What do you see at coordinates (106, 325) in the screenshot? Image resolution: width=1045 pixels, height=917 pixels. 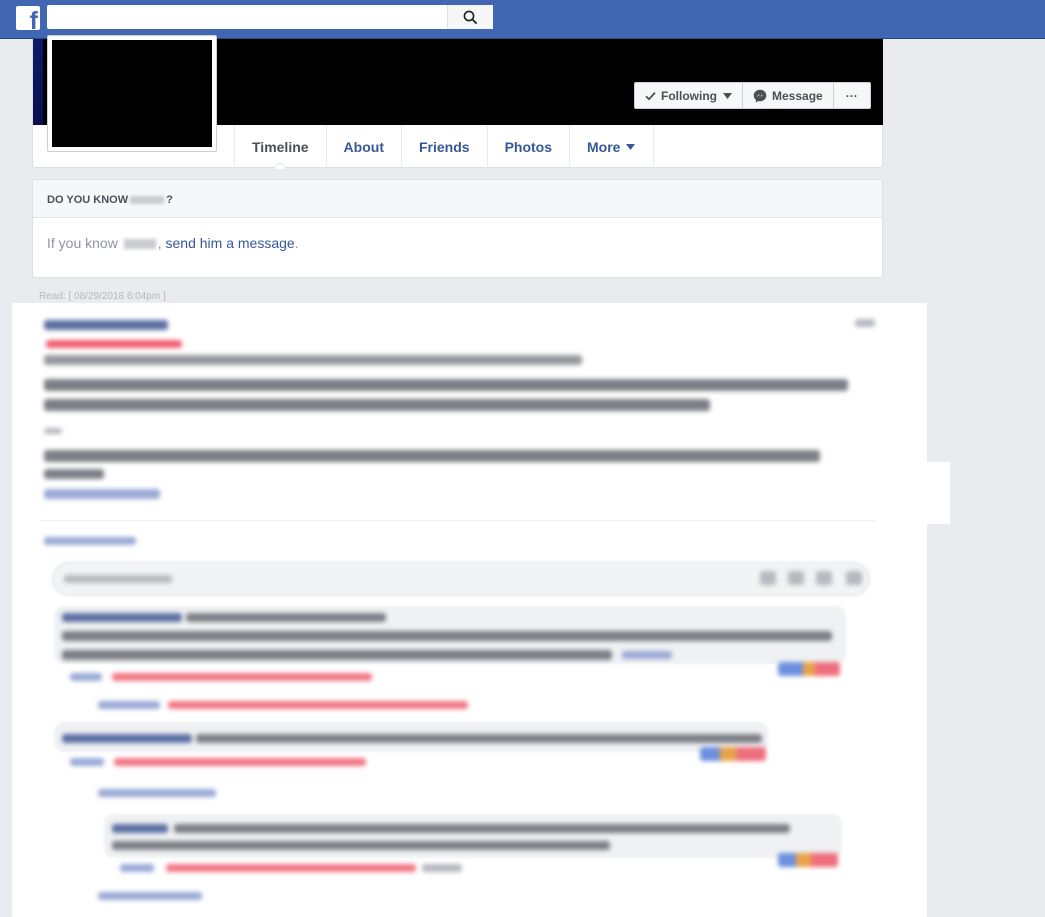 I see `post-author-name` at bounding box center [106, 325].